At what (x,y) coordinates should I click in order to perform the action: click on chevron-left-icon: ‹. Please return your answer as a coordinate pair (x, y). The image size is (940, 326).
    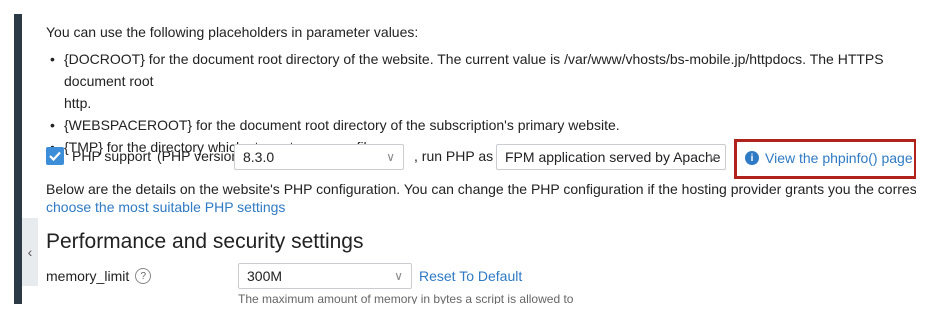
    Looking at the image, I should click on (30, 252).